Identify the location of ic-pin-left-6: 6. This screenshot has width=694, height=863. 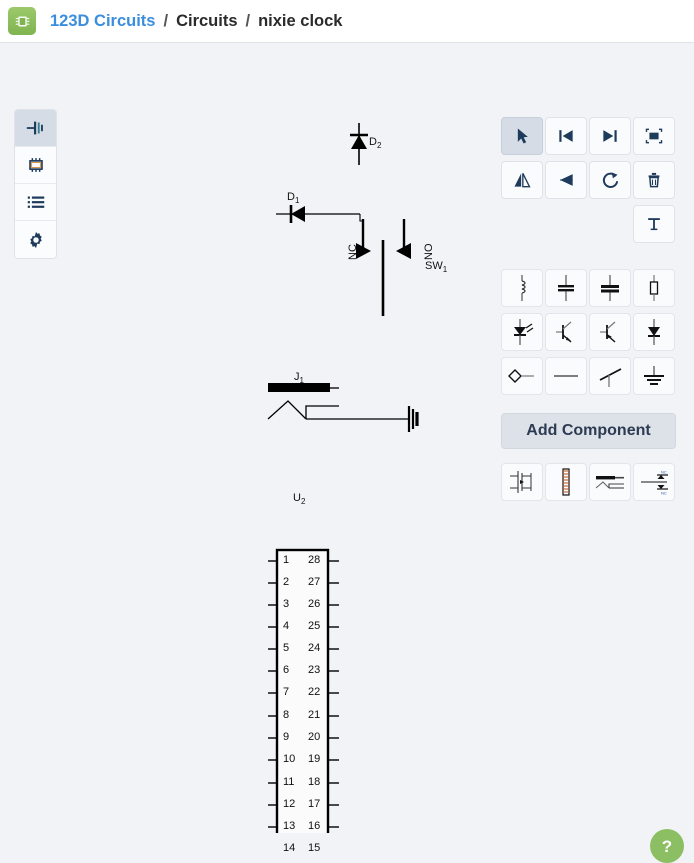
(286, 670).